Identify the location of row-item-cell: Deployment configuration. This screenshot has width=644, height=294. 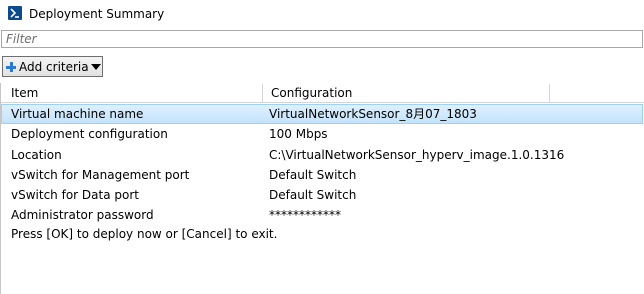
(89, 134).